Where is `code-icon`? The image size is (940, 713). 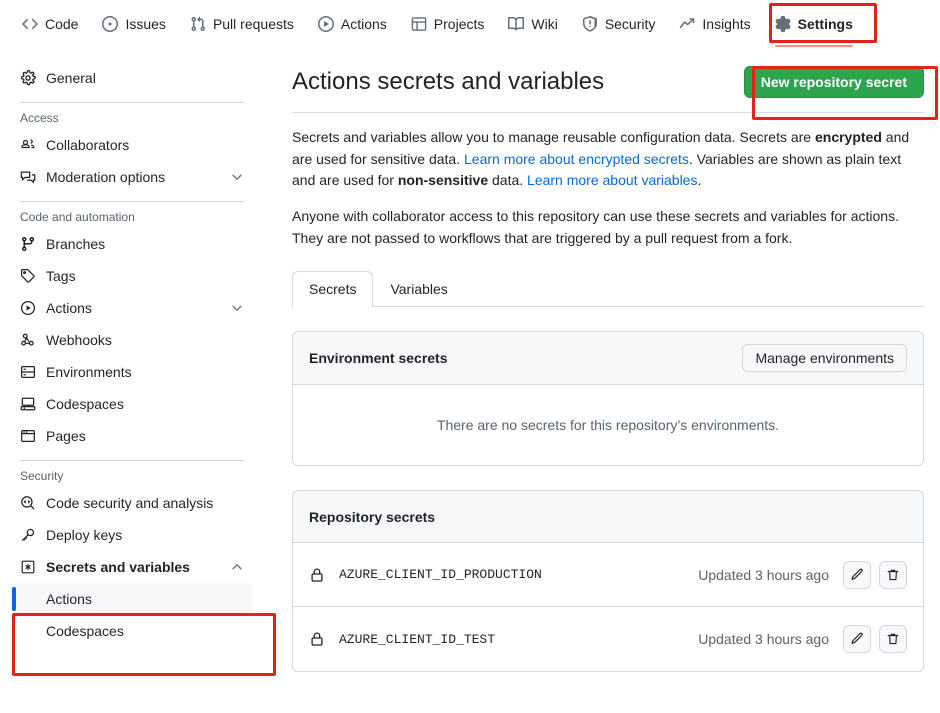 code-icon is located at coordinates (30, 24).